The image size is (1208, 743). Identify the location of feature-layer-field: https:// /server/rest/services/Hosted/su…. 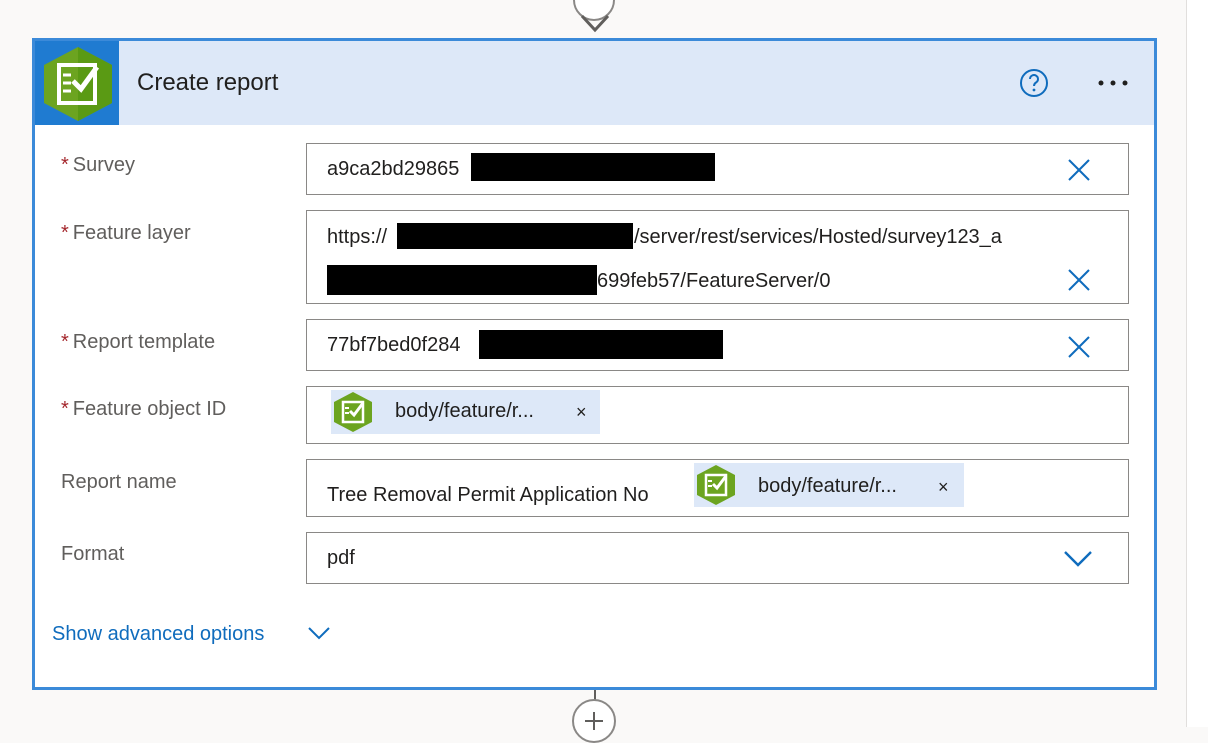
(717, 257).